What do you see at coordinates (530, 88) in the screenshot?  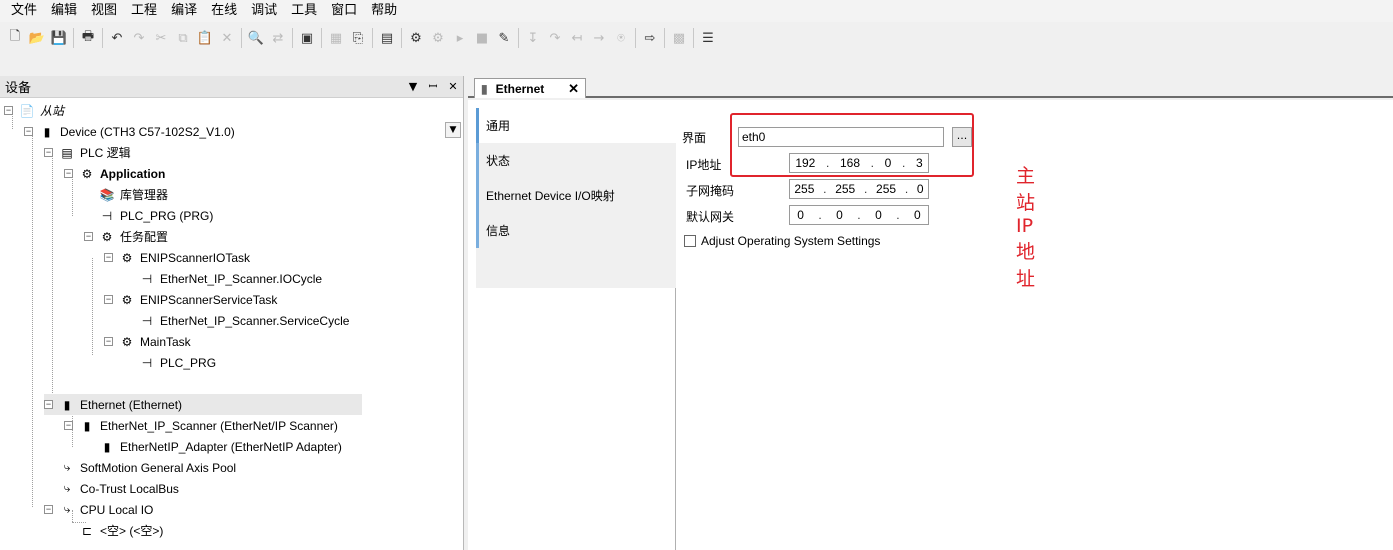 I see `tab-ethernet: ▮ Ethernet ✕` at bounding box center [530, 88].